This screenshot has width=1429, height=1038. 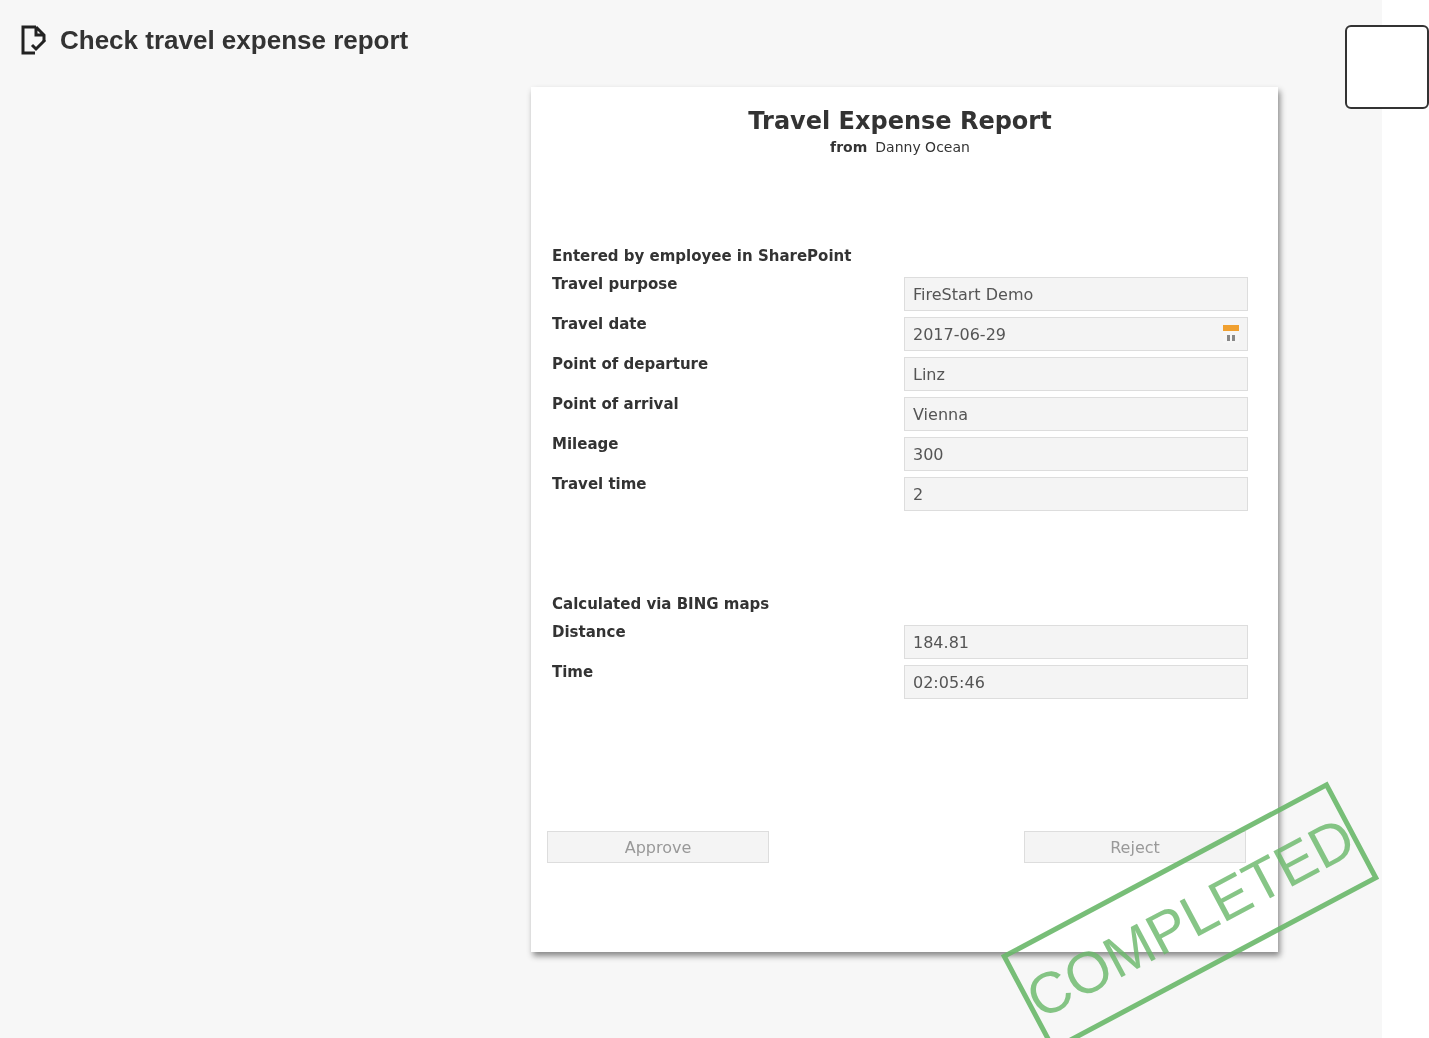 What do you see at coordinates (589, 632) in the screenshot?
I see `field-label: Distance` at bounding box center [589, 632].